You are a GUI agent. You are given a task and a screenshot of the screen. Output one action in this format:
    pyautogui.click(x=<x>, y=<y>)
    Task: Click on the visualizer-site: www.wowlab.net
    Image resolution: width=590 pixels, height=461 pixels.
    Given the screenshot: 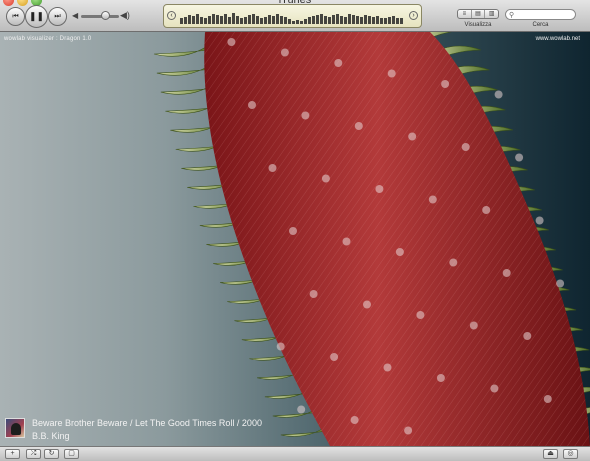 What is the action you would take?
    pyautogui.click(x=557, y=39)
    